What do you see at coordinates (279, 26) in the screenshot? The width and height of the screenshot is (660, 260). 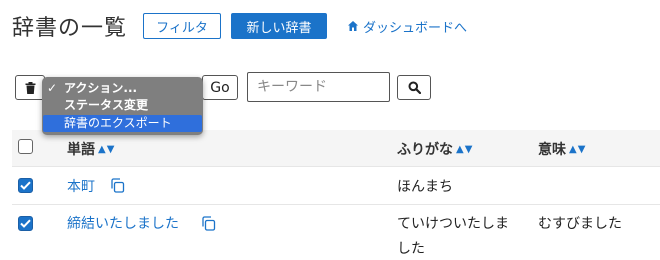 I see `new-dictionary-button: 新しい辞書` at bounding box center [279, 26].